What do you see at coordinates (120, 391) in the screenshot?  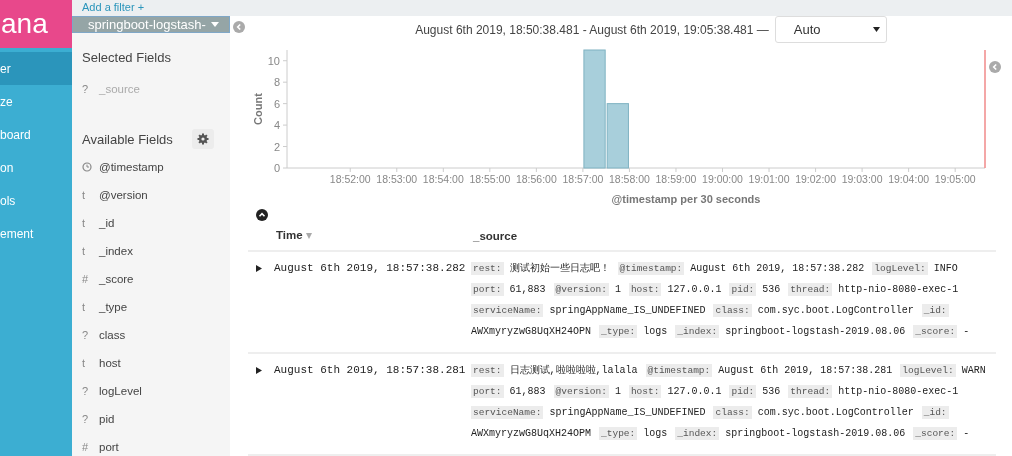 I see `field-name: logLevel` at bounding box center [120, 391].